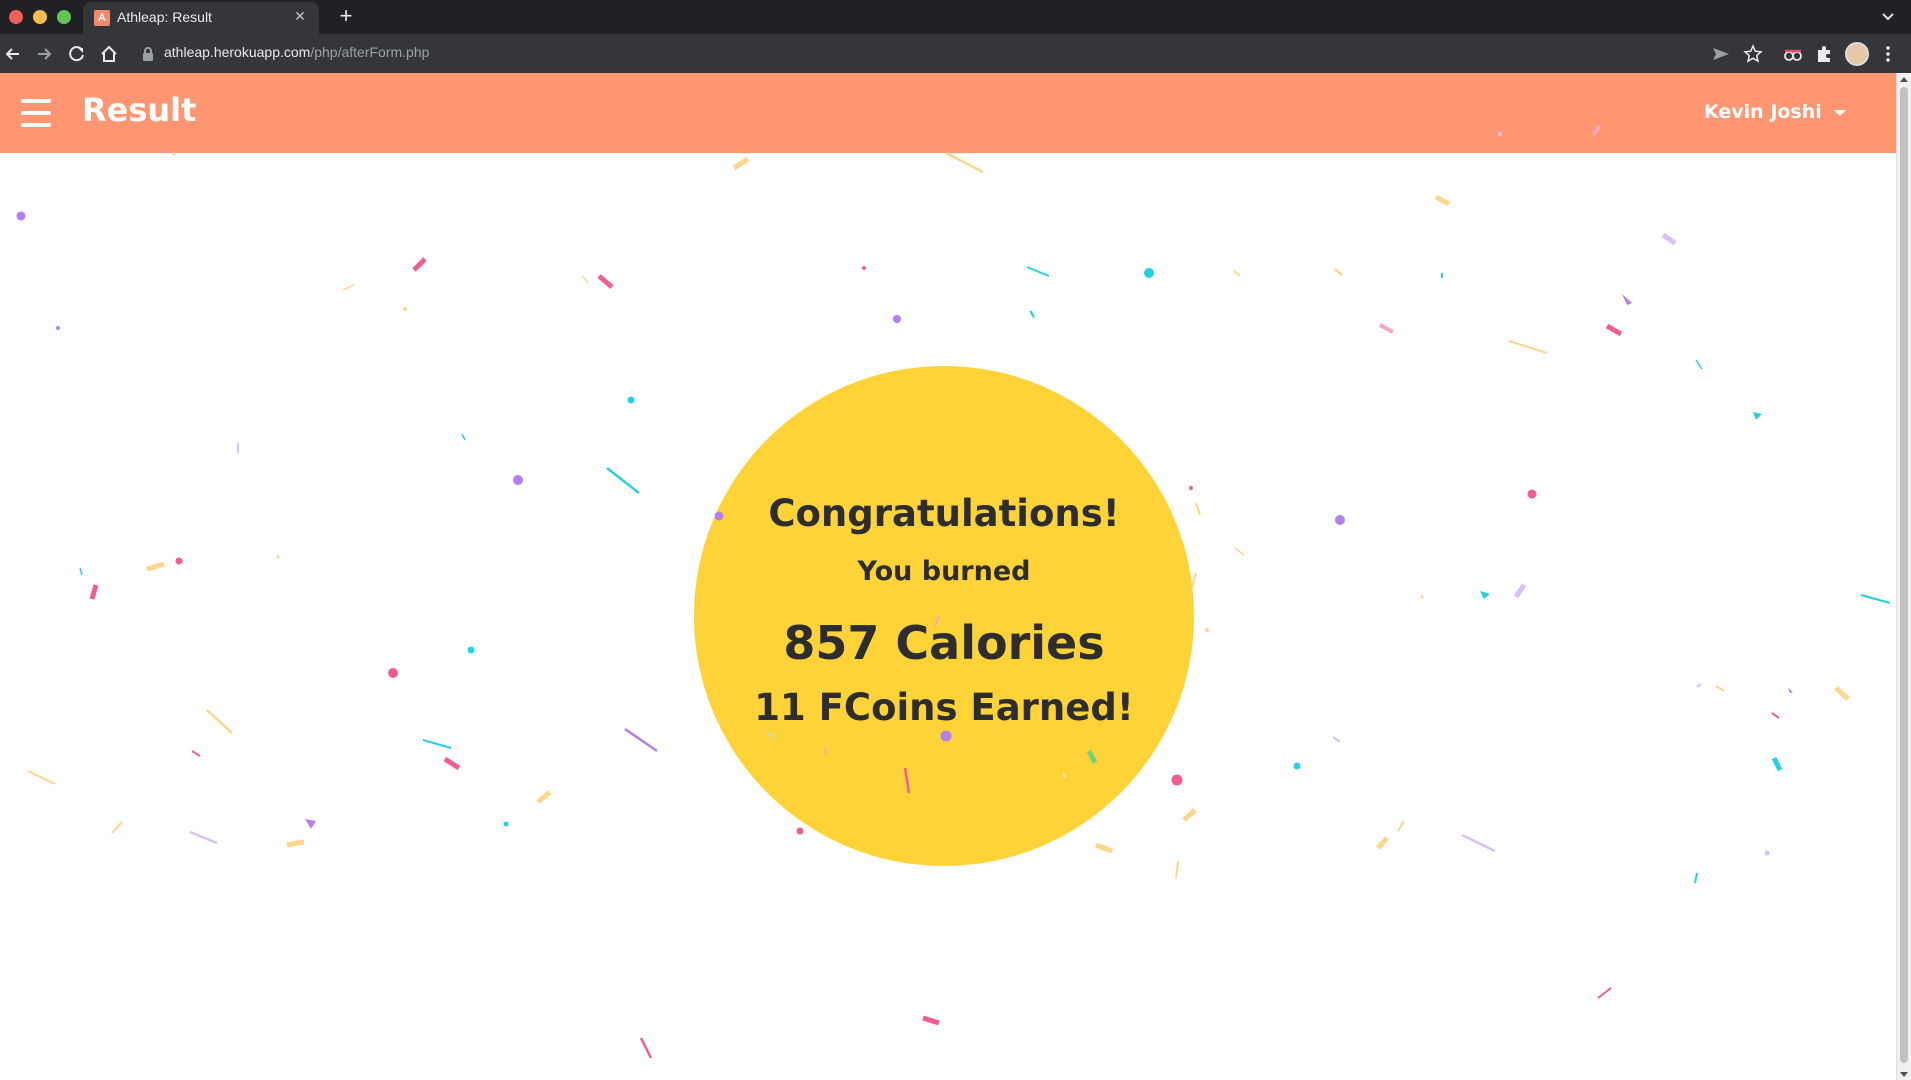 The width and height of the screenshot is (1911, 1080). Describe the element at coordinates (944, 643) in the screenshot. I see `calories-value: 857 Calories` at that location.